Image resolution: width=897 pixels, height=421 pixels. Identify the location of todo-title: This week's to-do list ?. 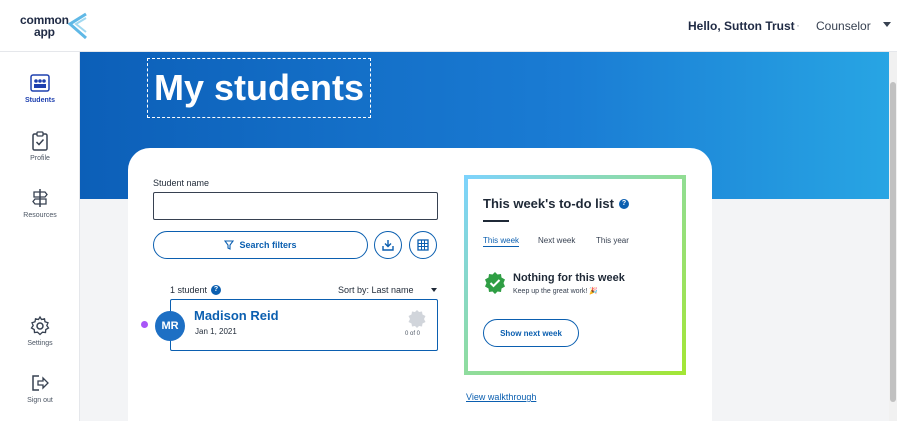
(556, 203).